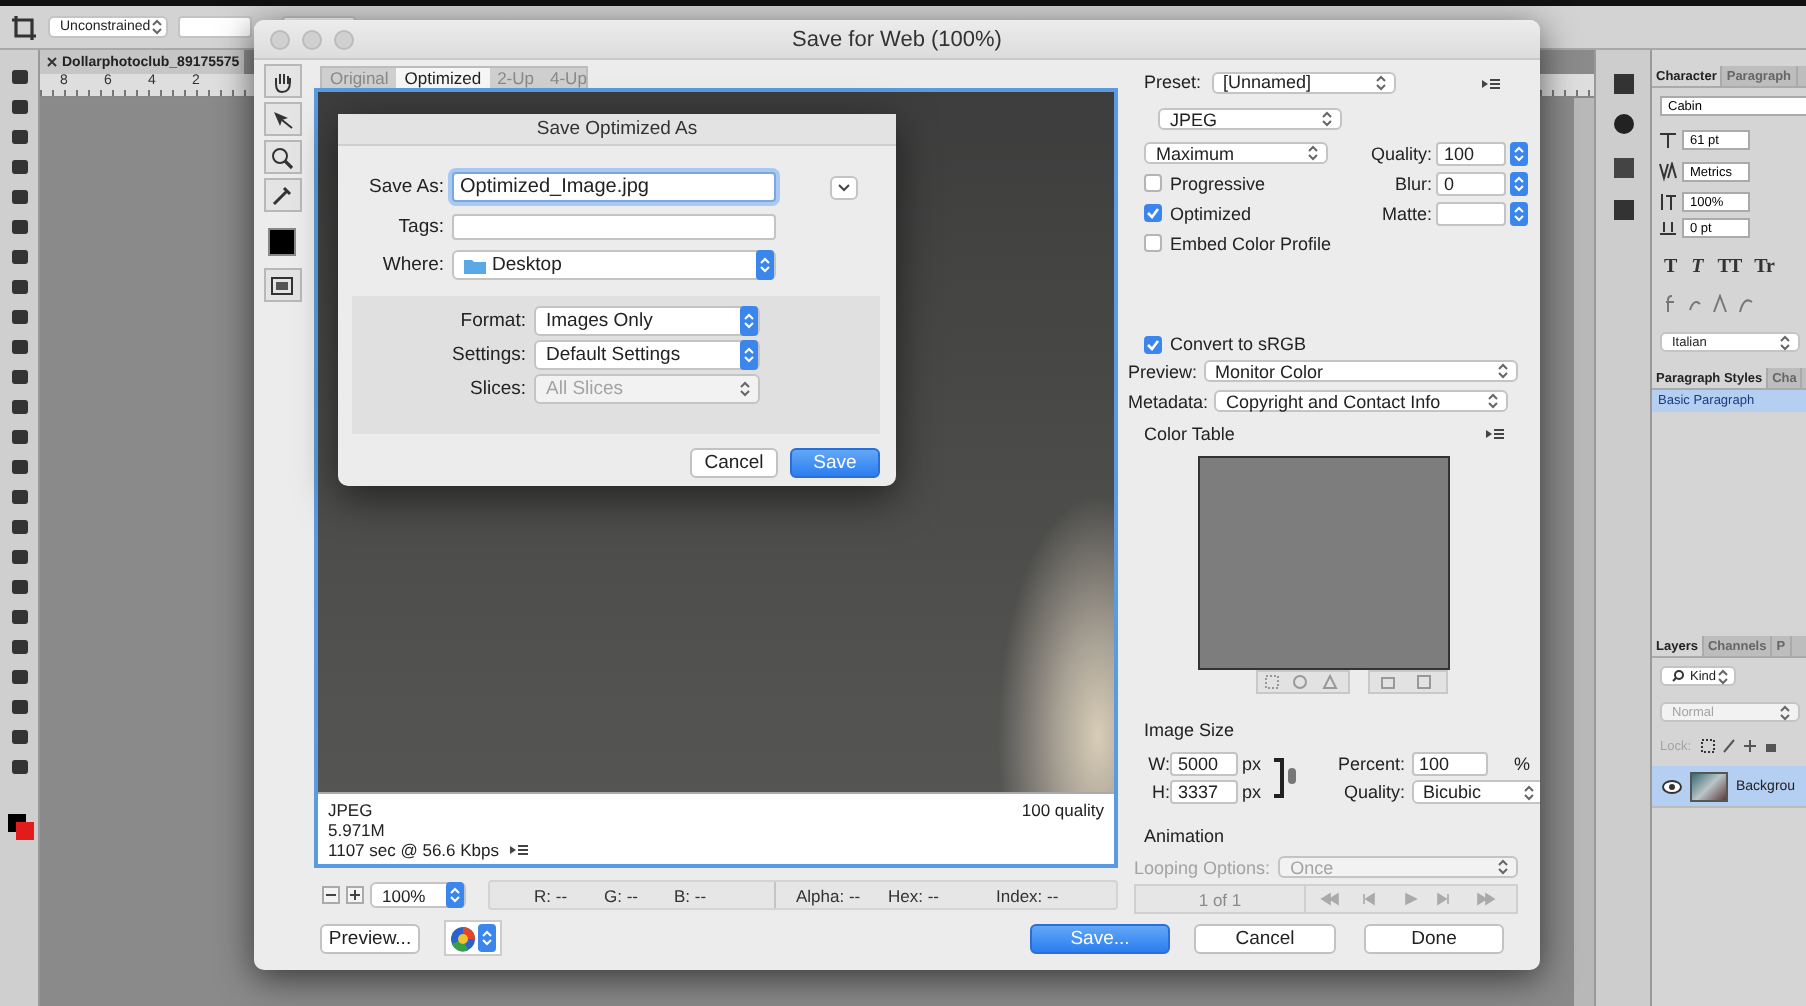 The height and width of the screenshot is (1006, 1806). I want to click on number-field, so click(1471, 213).